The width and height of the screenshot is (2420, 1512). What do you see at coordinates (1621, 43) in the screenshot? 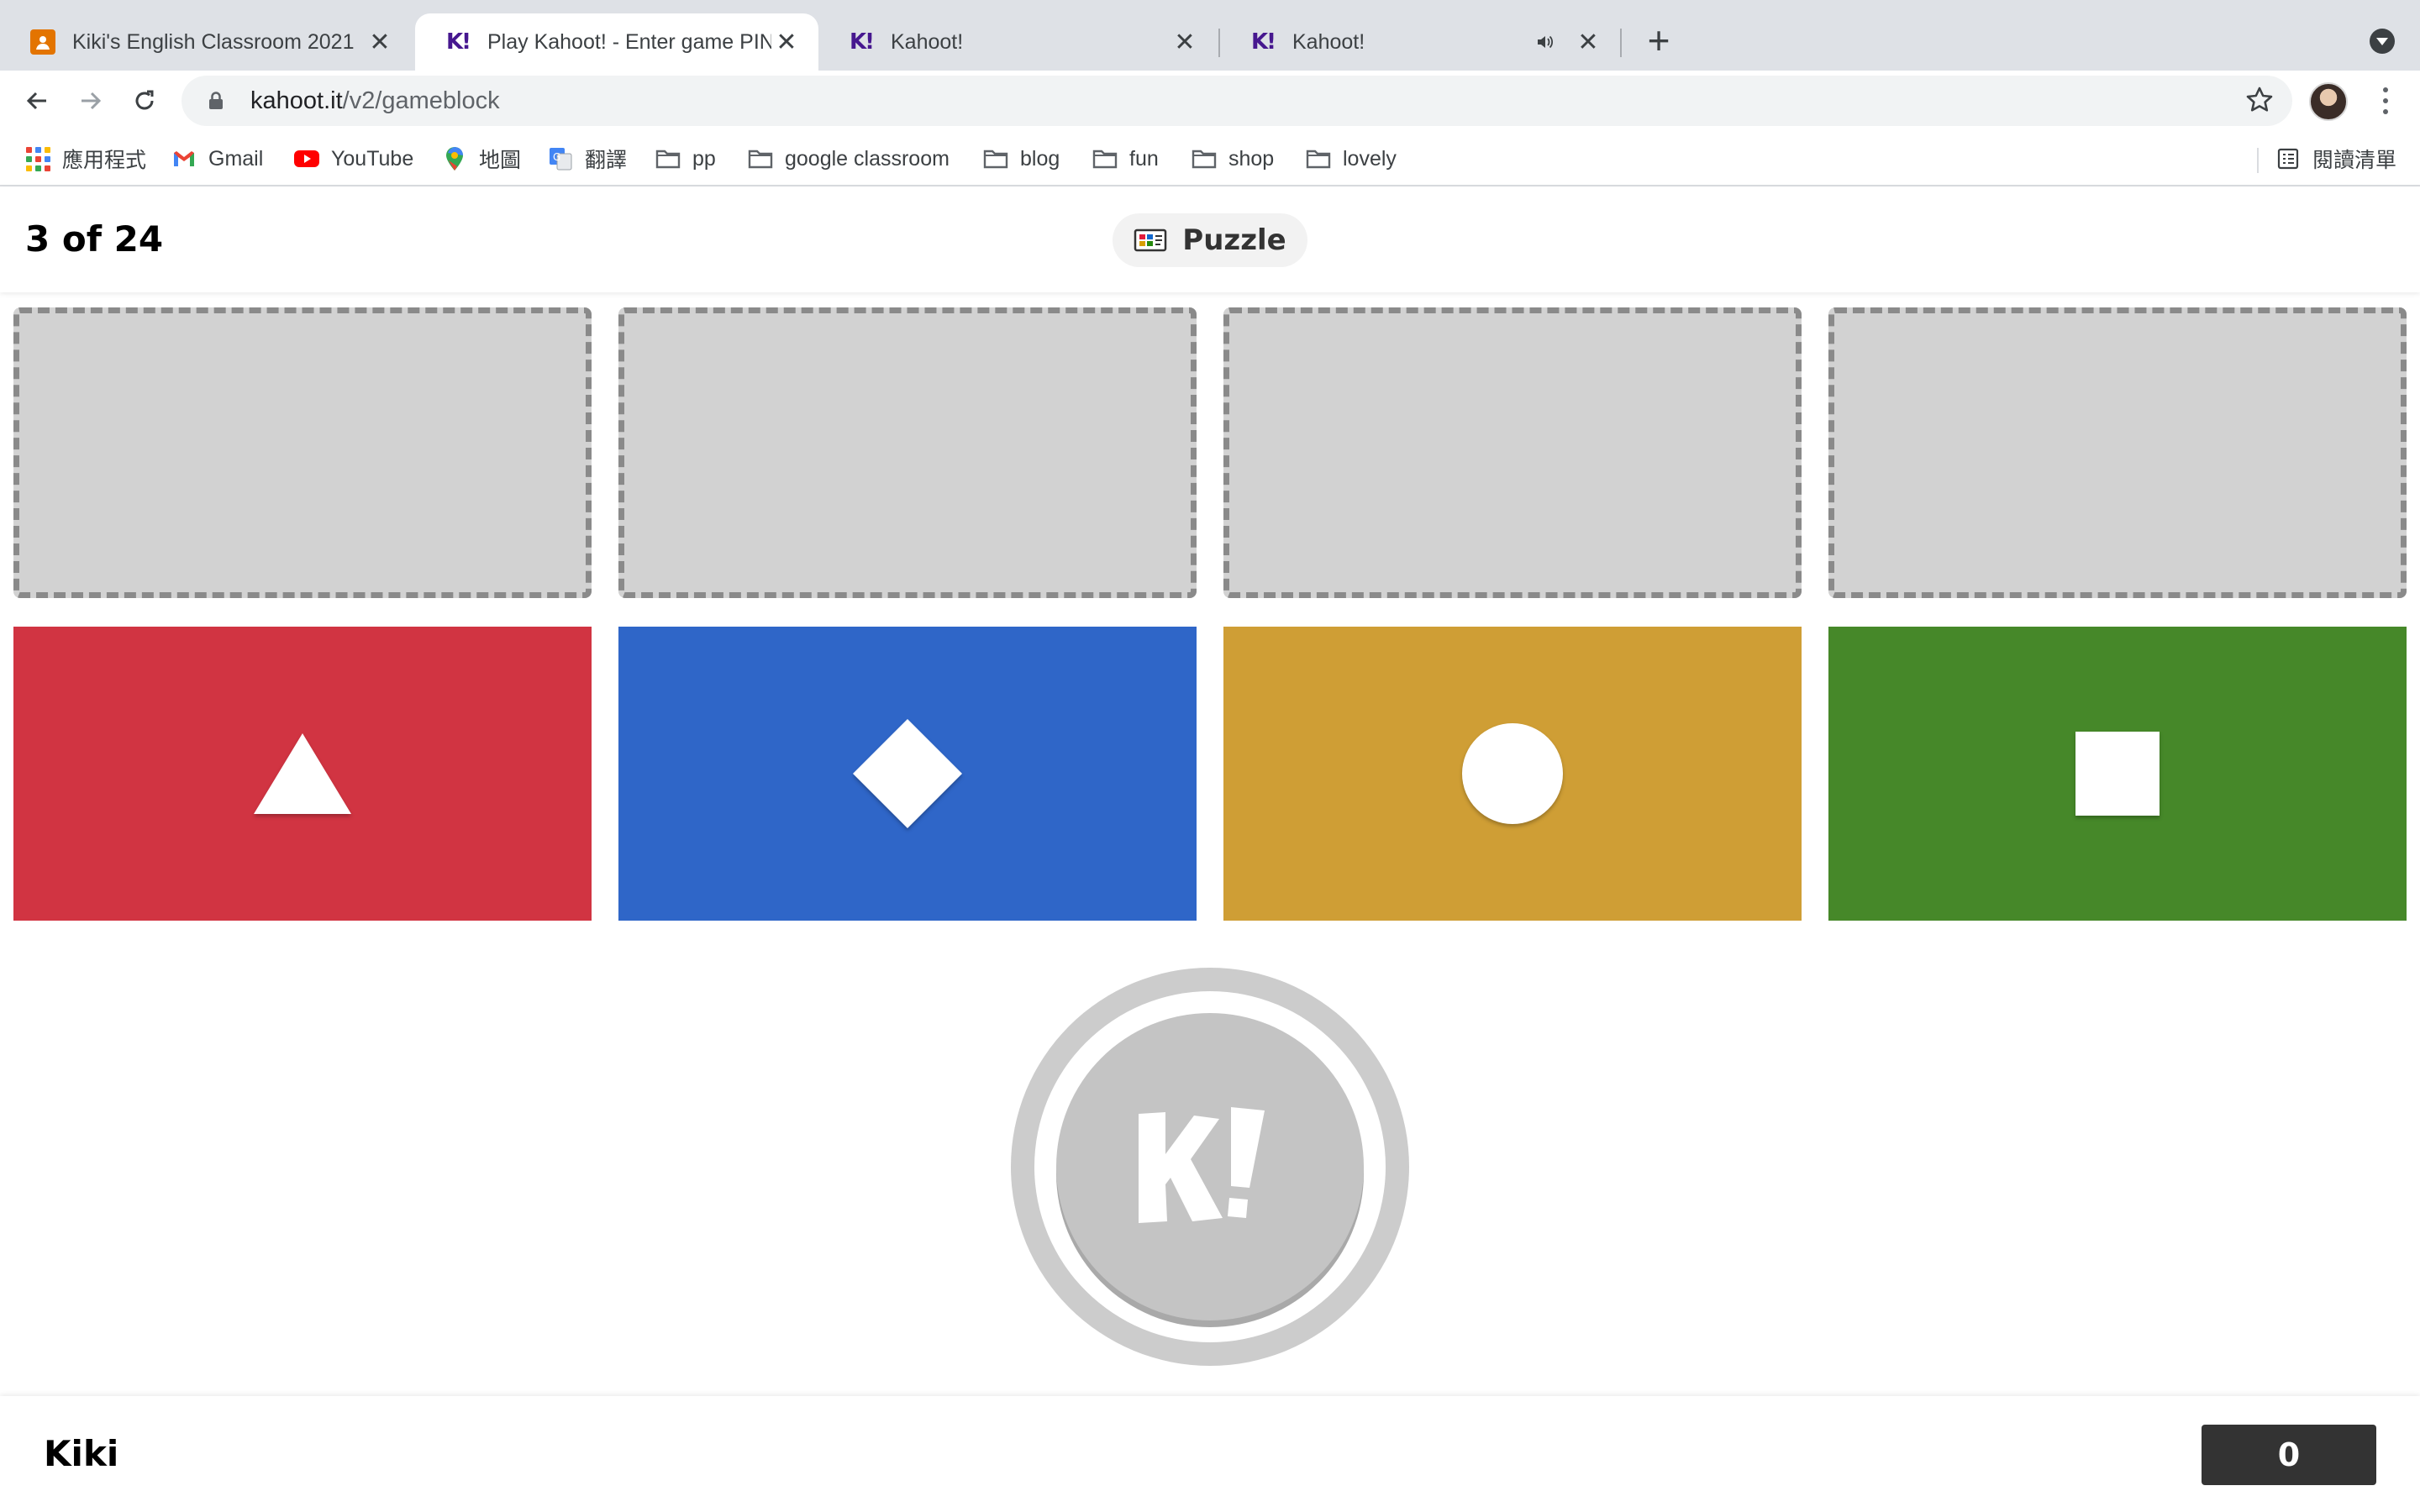
I see `tab-separator` at bounding box center [1621, 43].